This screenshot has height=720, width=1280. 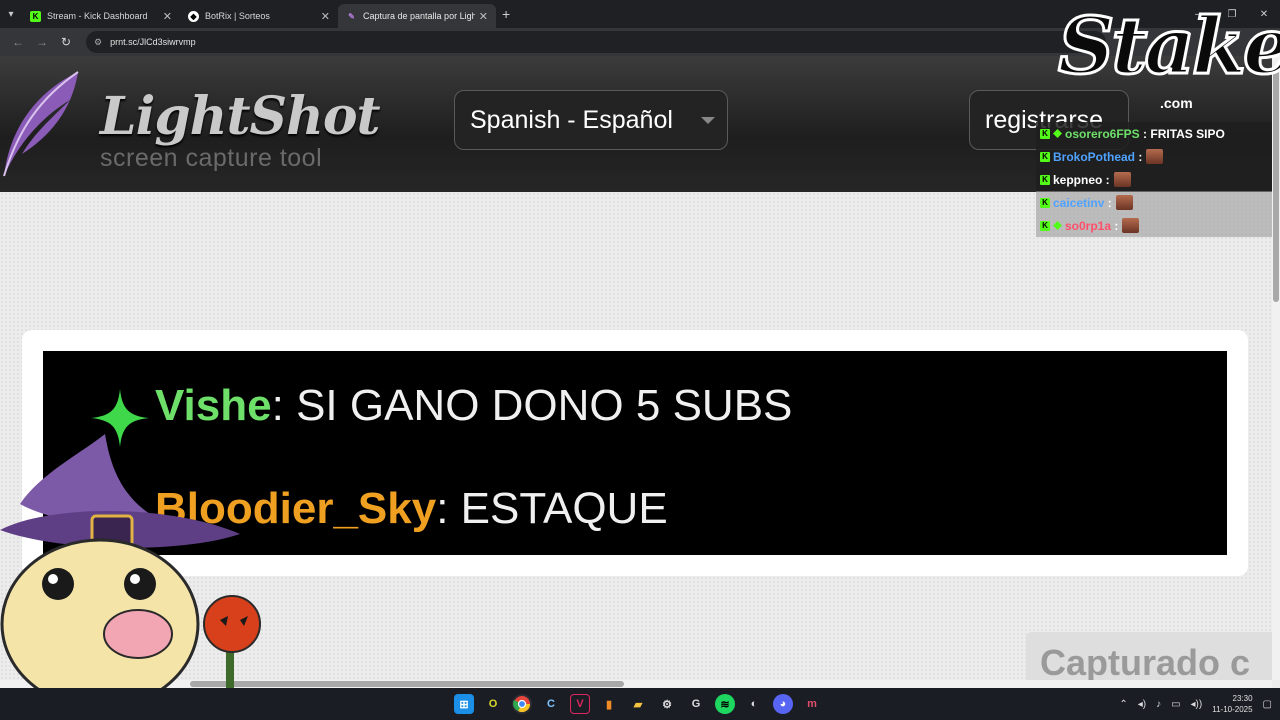 What do you see at coordinates (1168, 46) in the screenshot?
I see `stake-logo: Stake` at bounding box center [1168, 46].